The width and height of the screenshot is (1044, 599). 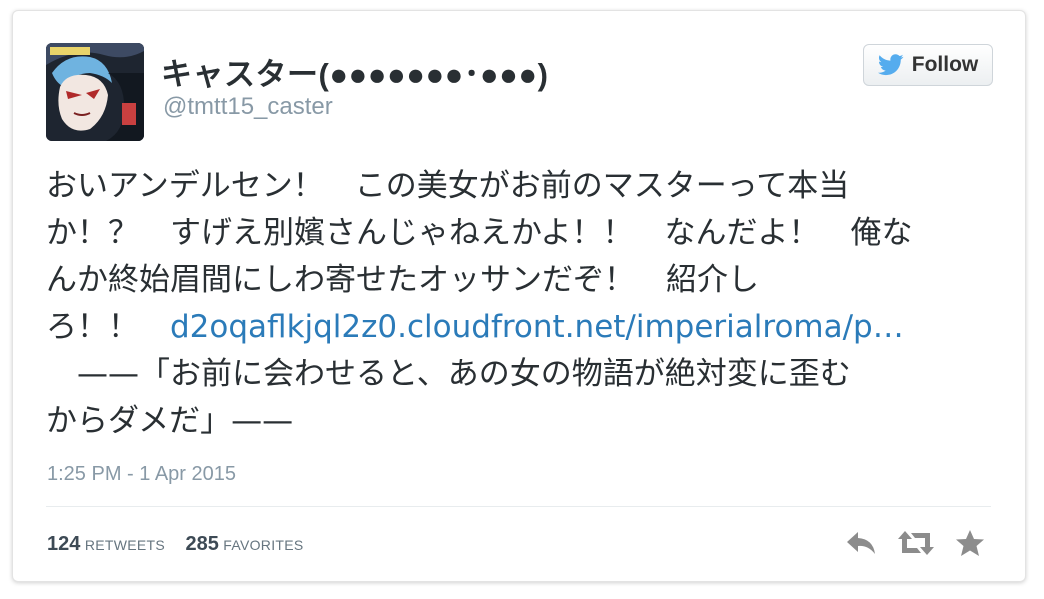 I want to click on tweet-text-fragment: ろ！！, so click(x=108, y=327).